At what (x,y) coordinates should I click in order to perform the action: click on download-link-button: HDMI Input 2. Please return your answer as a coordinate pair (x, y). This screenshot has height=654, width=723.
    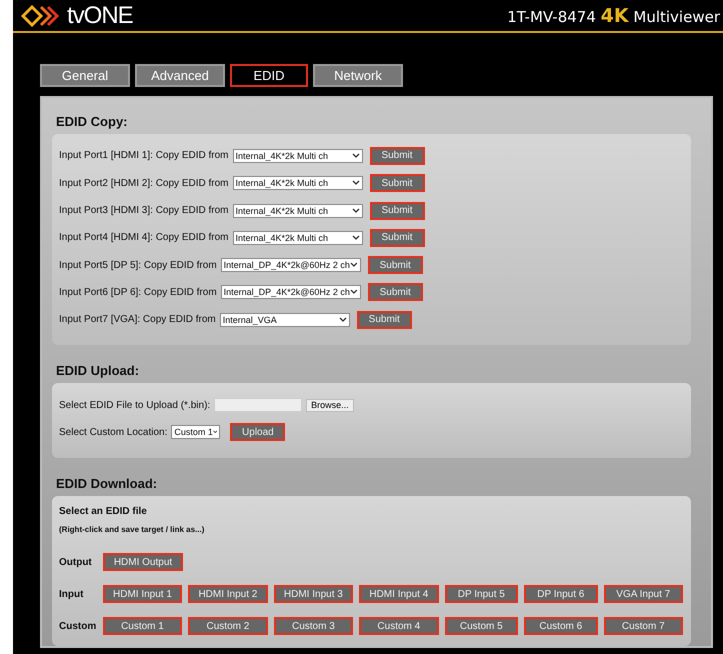
    Looking at the image, I should click on (228, 594).